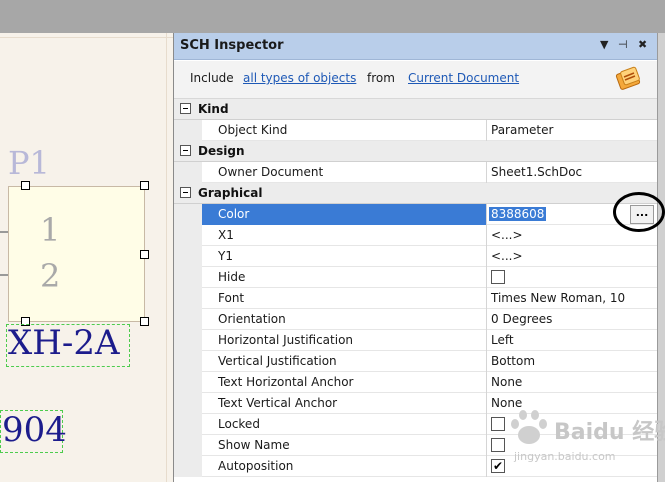 Image resolution: width=665 pixels, height=482 pixels. I want to click on hide-checkbox, so click(498, 277).